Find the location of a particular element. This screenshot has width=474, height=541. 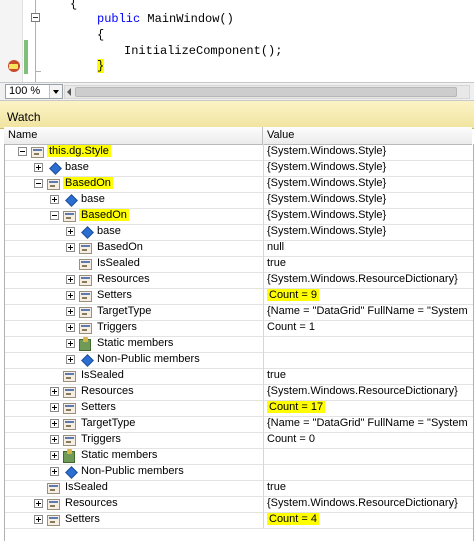

zoom-value: 100 % is located at coordinates (25, 91).